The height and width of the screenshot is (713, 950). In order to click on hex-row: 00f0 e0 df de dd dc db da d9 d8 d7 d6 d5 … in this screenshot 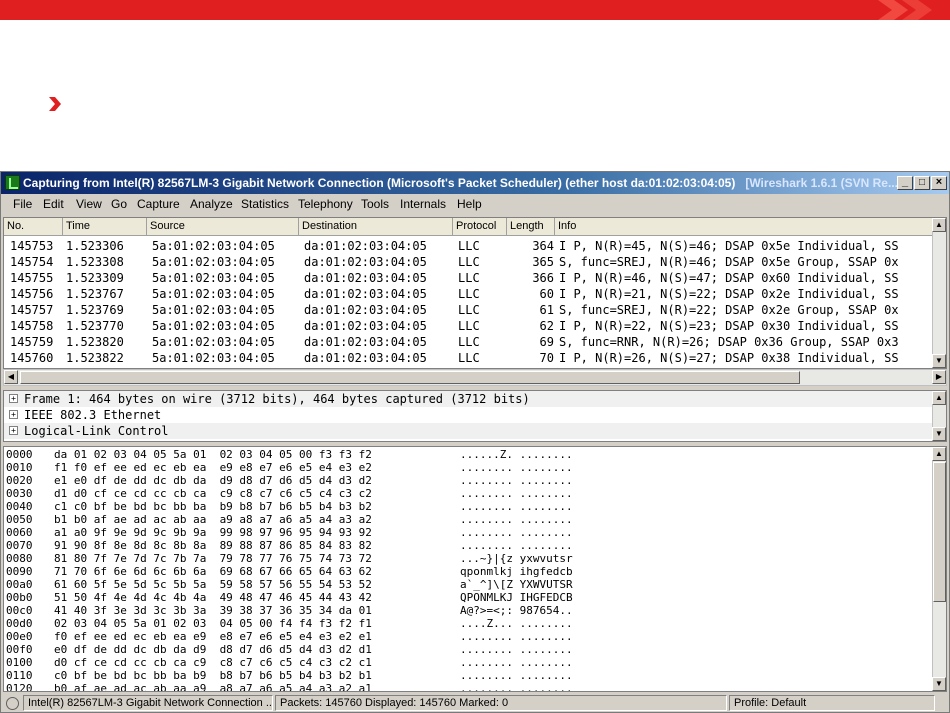, I will do `click(468, 649)`.